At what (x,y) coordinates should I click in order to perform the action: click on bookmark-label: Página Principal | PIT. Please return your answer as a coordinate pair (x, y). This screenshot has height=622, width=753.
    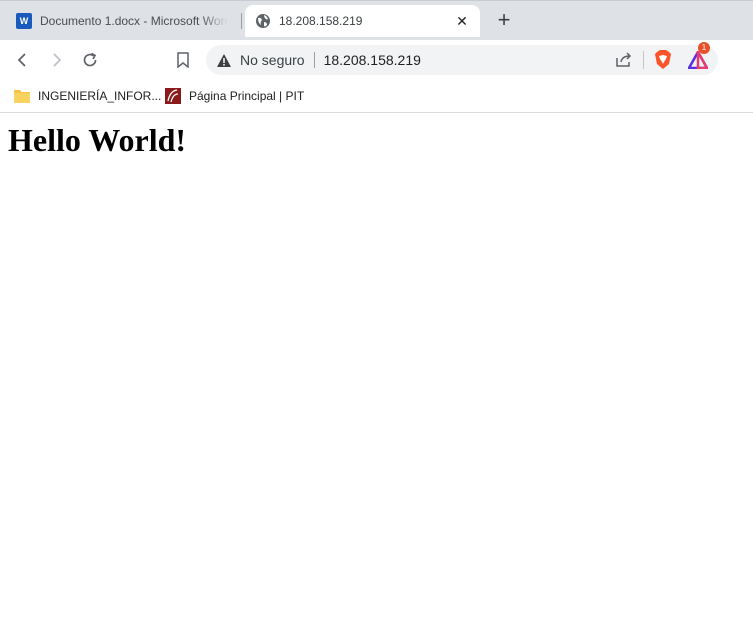
    Looking at the image, I should click on (247, 96).